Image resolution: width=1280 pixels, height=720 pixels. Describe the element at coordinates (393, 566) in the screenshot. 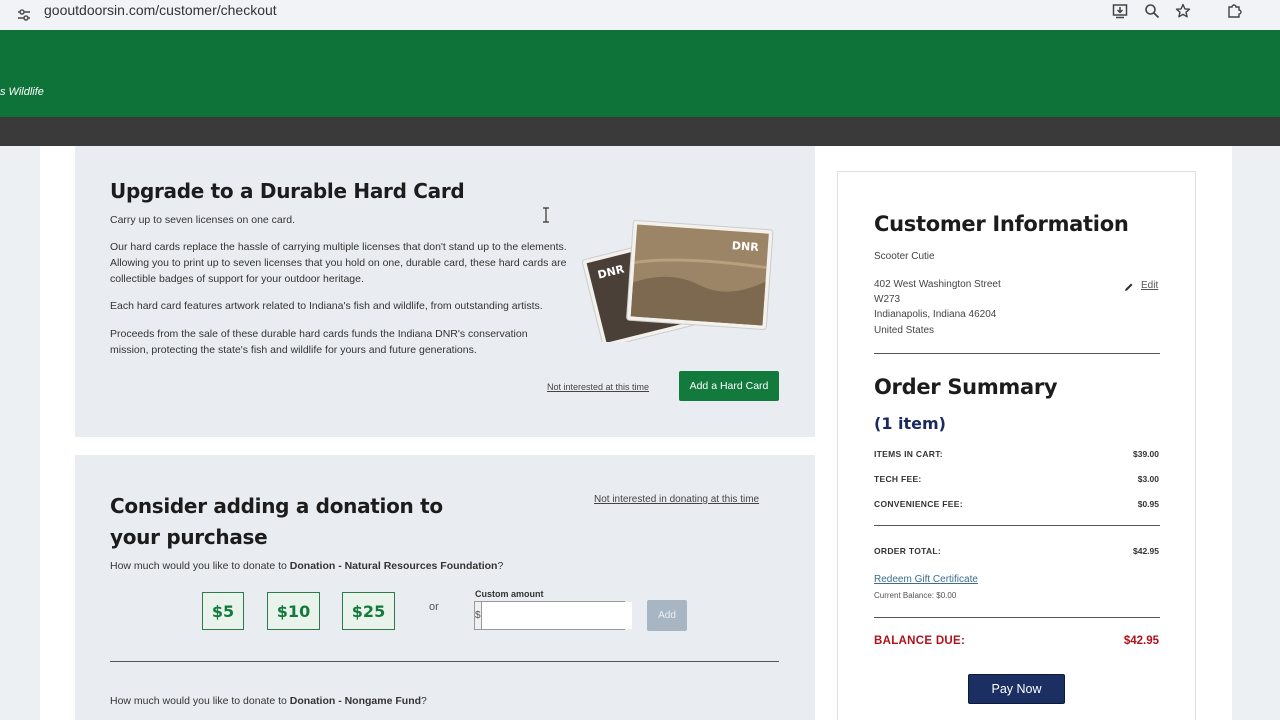

I see `donation-question-1-name: Donation - Natural Resources Foundation` at that location.